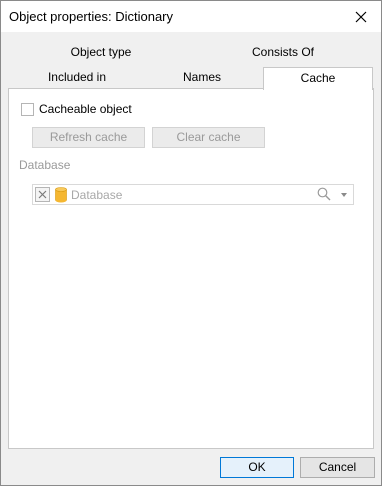 The height and width of the screenshot is (486, 382). What do you see at coordinates (45, 165) in the screenshot?
I see `database-section-label: Database` at bounding box center [45, 165].